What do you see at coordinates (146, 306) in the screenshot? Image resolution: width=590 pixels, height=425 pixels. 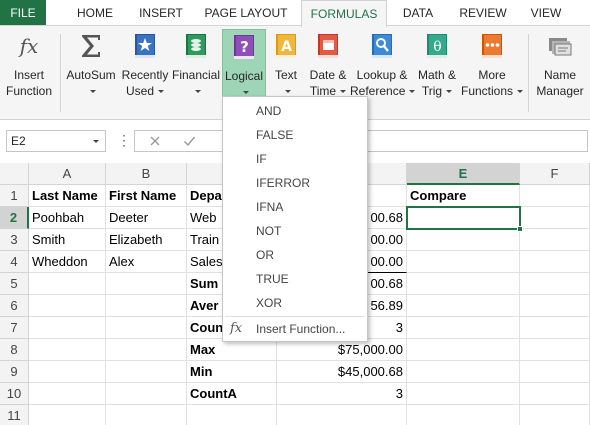 I see `cell-b6` at bounding box center [146, 306].